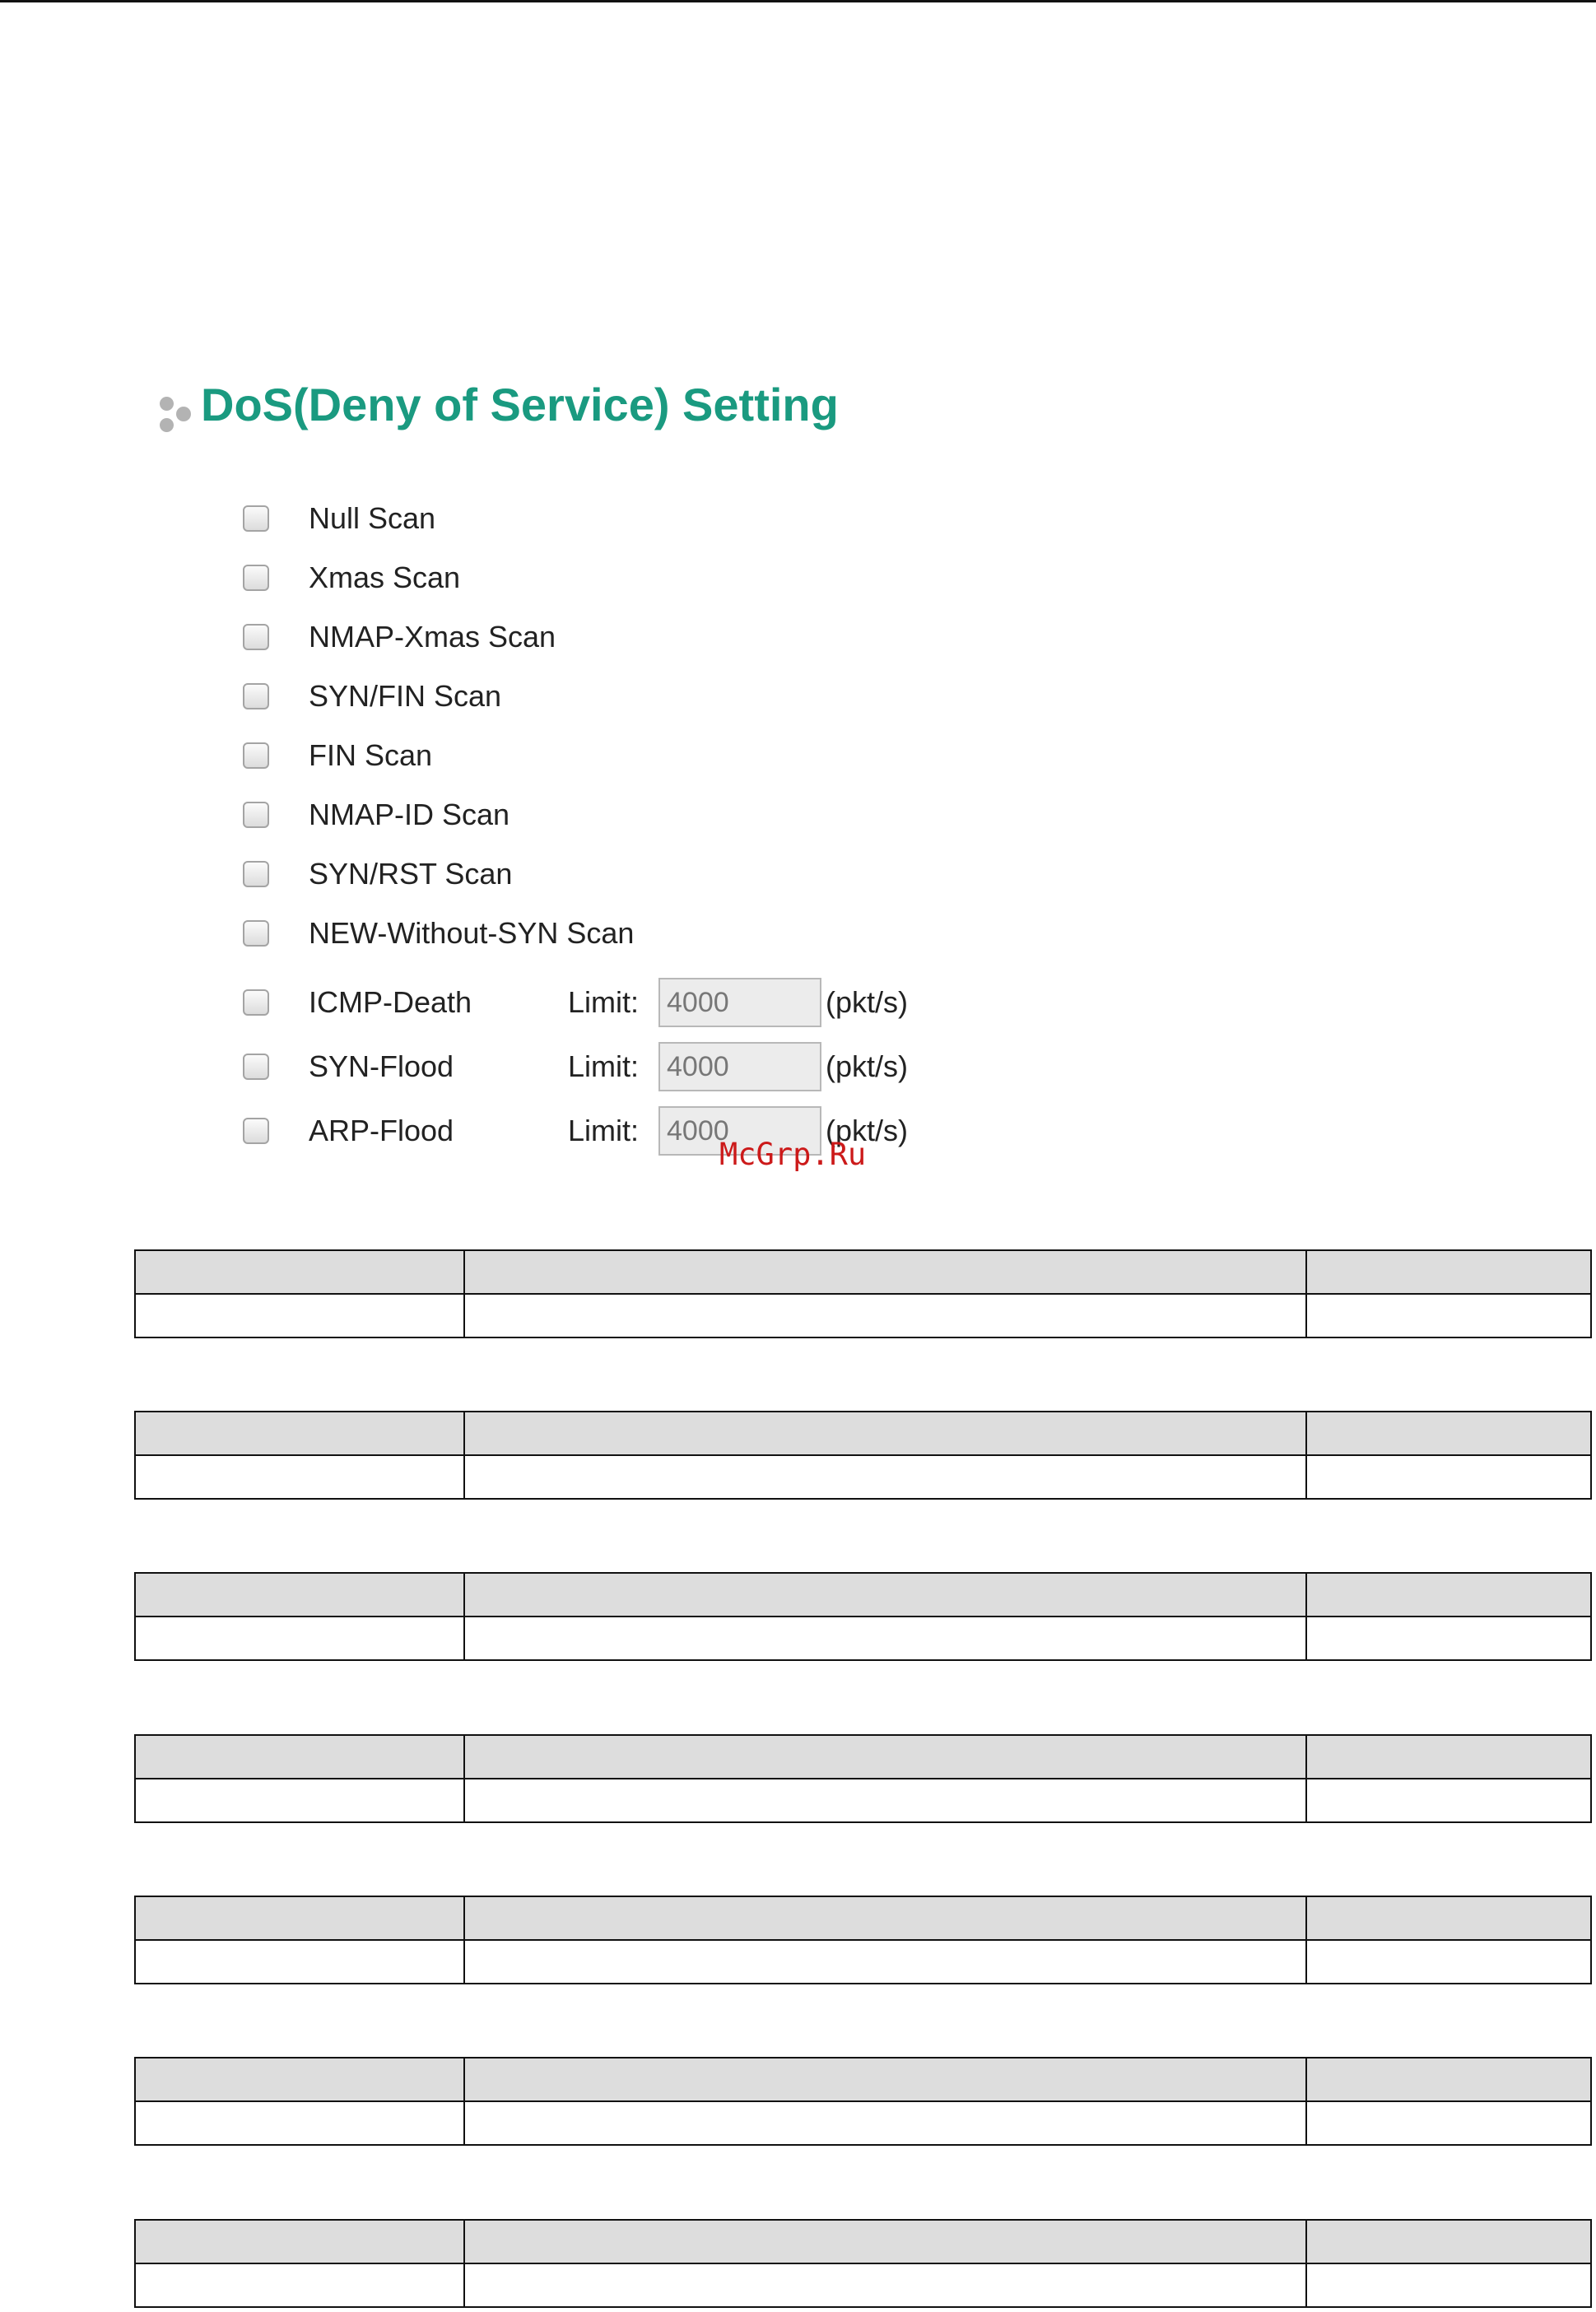  I want to click on option-syn-fin-scan: SYN/FIN Scan, so click(372, 696).